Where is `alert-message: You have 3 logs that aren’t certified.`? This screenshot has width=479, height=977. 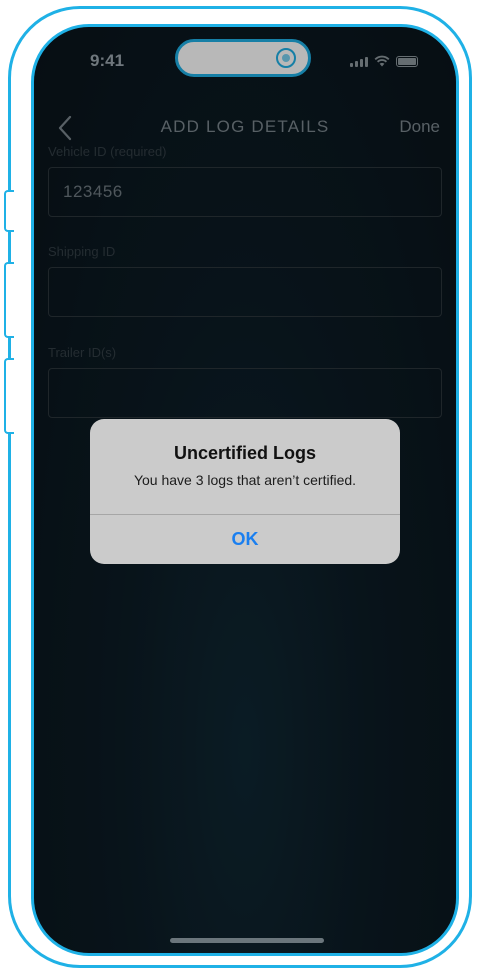 alert-message: You have 3 logs that aren’t certified. is located at coordinates (245, 480).